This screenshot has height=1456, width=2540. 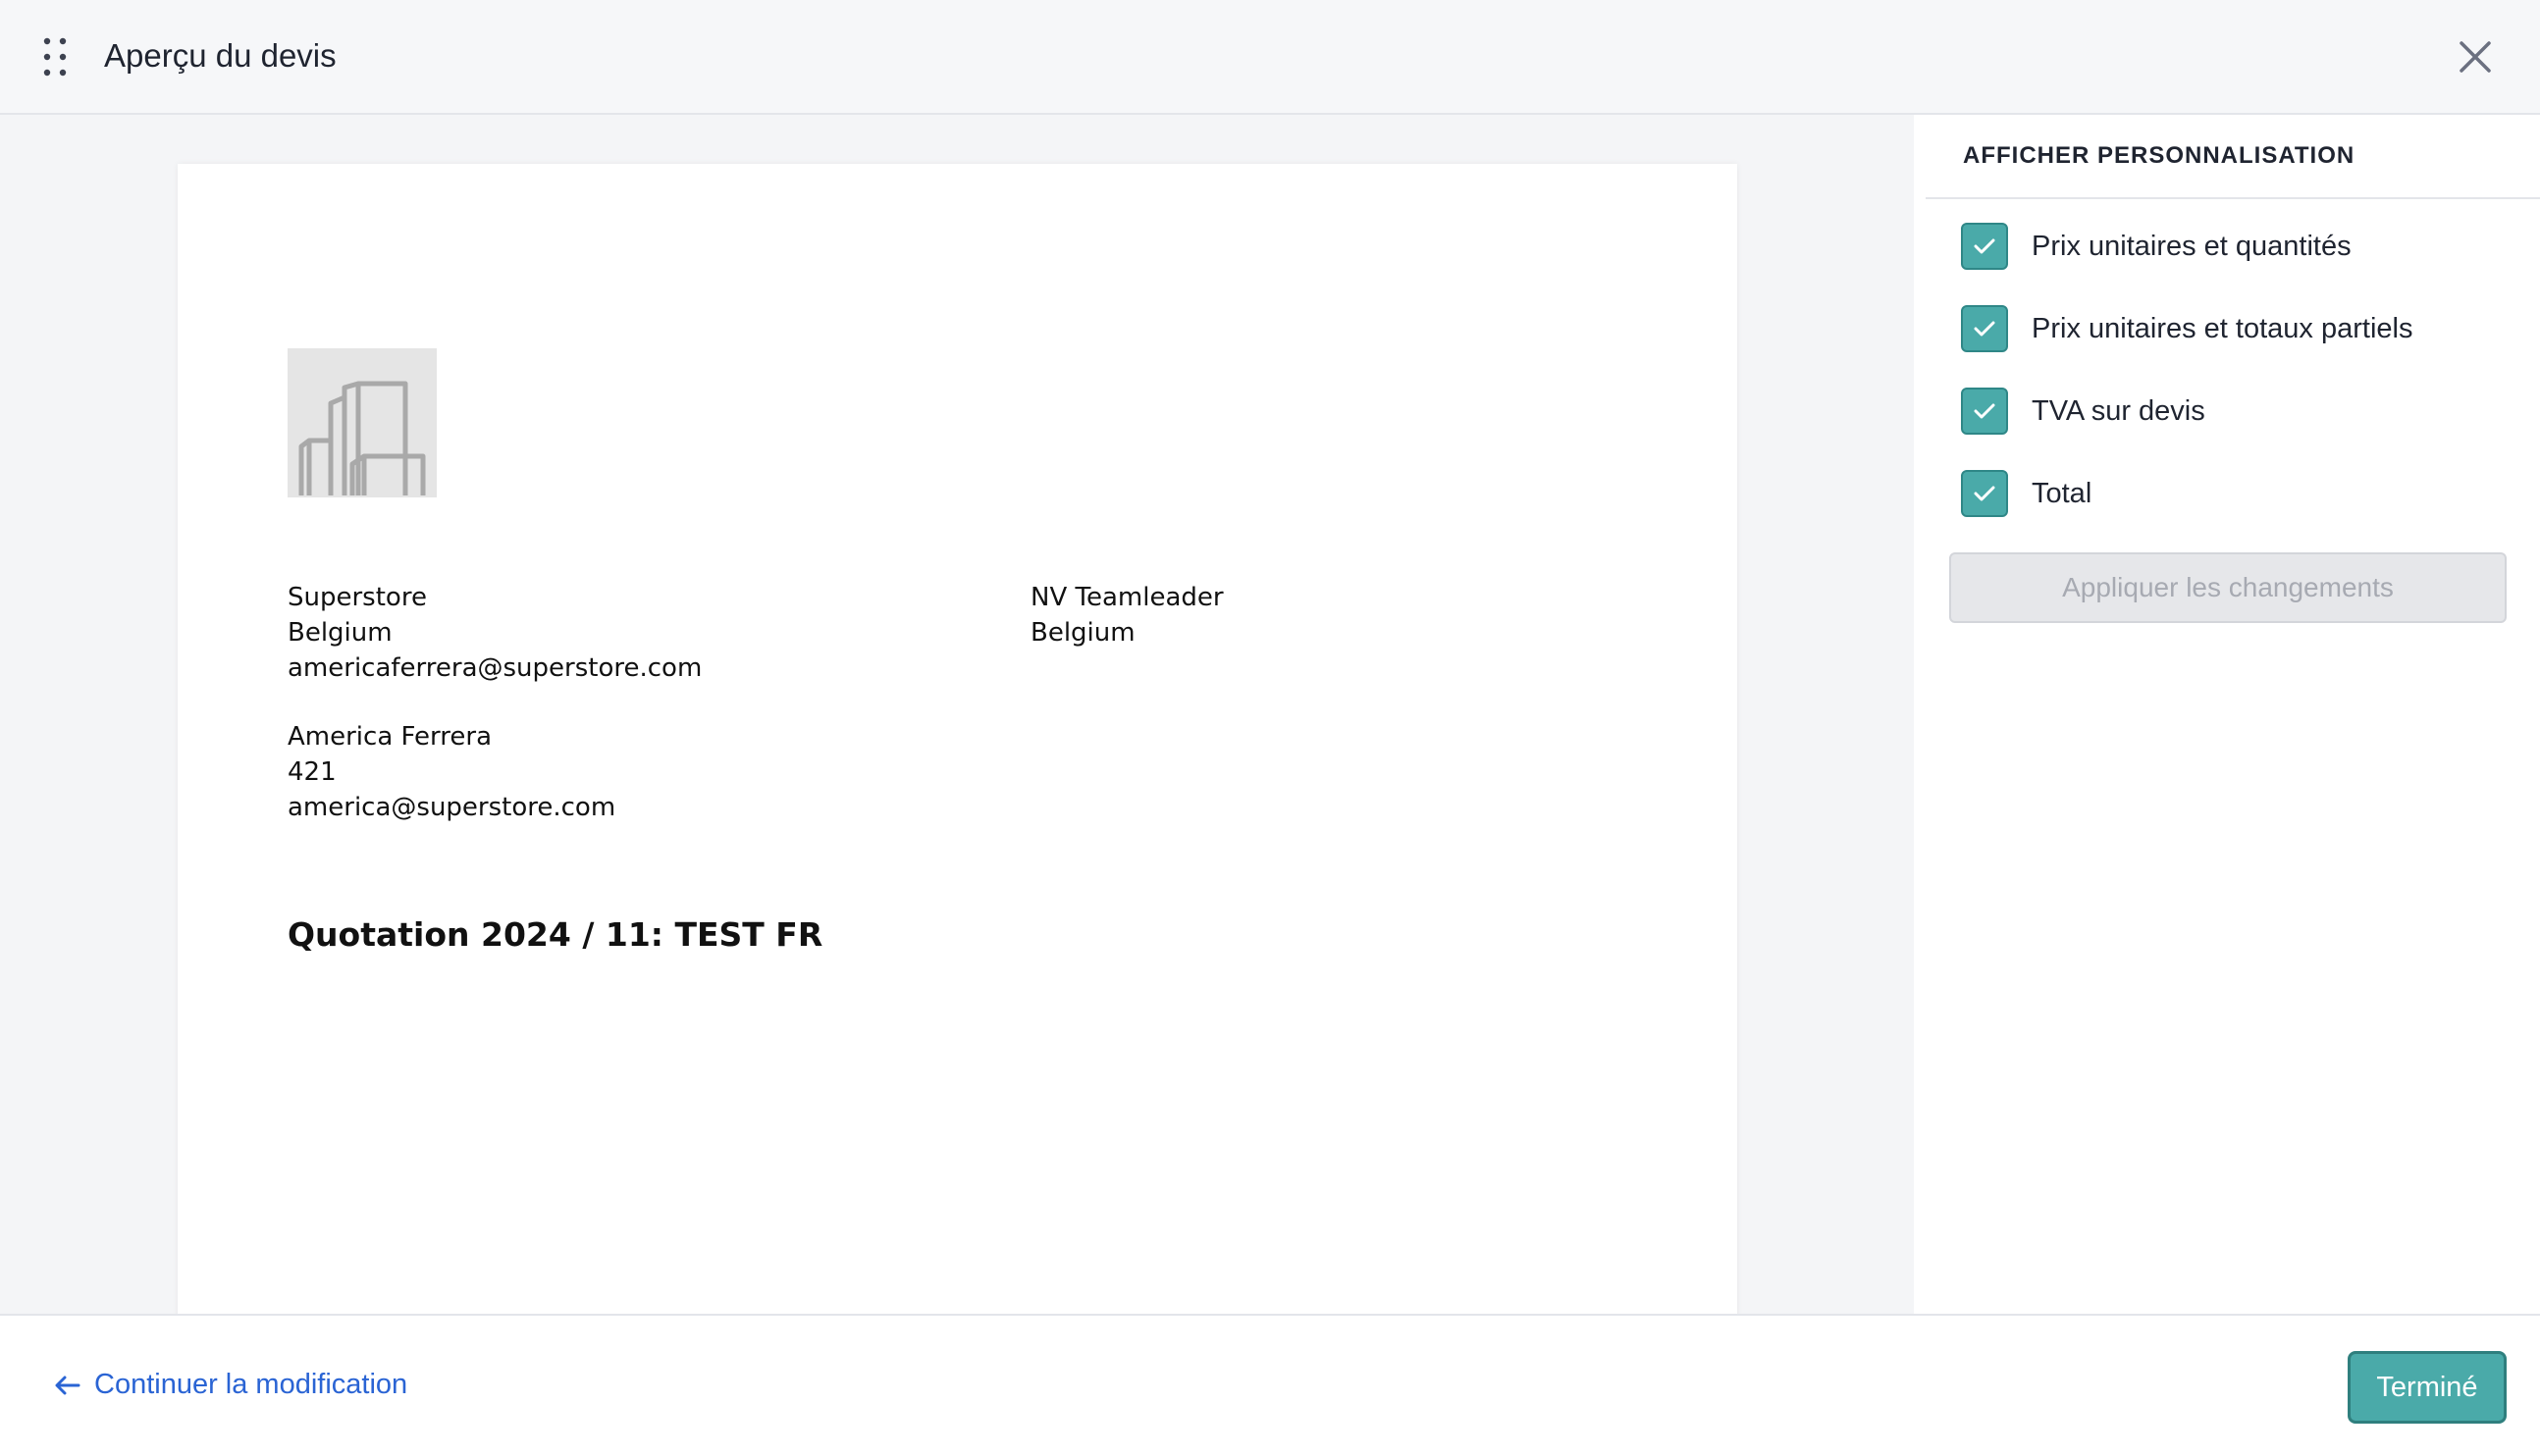 I want to click on arrow-left-icon, so click(x=67, y=1385).